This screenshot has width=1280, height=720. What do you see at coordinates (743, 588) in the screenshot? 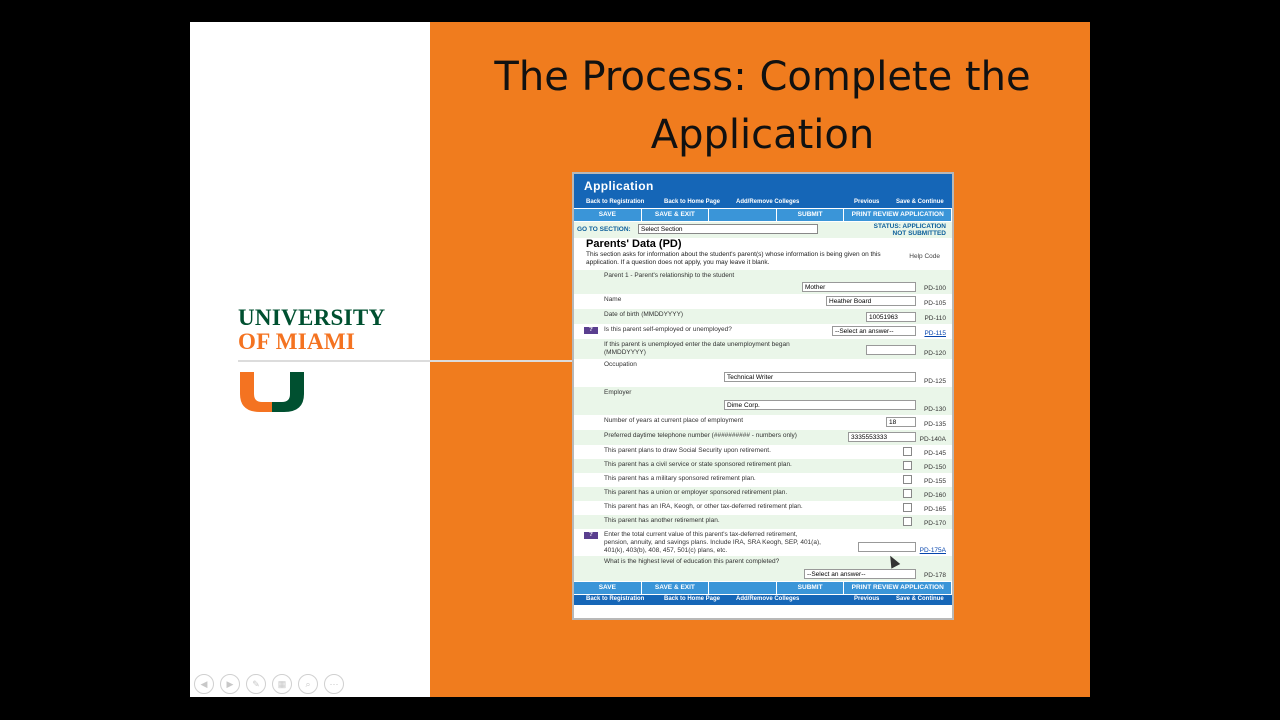
I see `blank-button-bottom` at bounding box center [743, 588].